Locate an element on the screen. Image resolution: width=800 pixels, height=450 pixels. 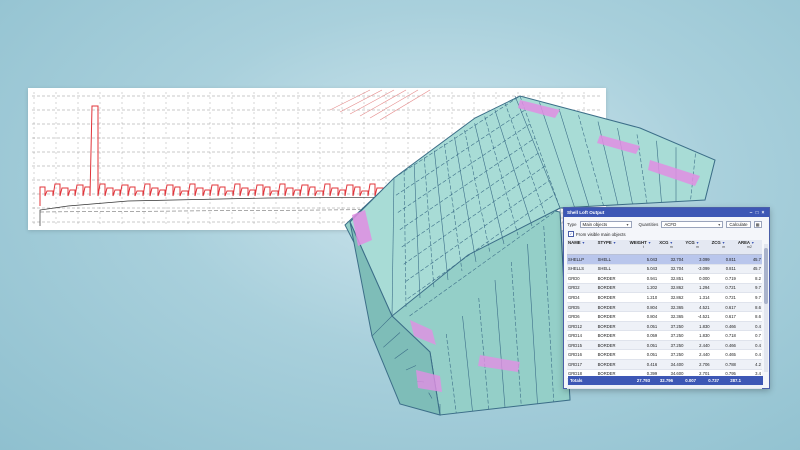
type-select: Main objects ▾ is located at coordinates (605, 224).